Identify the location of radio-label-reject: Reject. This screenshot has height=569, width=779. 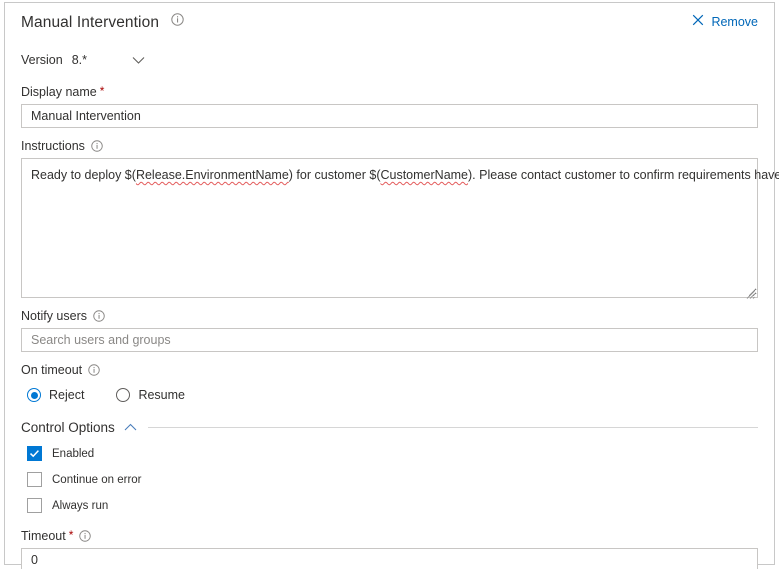
(67, 395).